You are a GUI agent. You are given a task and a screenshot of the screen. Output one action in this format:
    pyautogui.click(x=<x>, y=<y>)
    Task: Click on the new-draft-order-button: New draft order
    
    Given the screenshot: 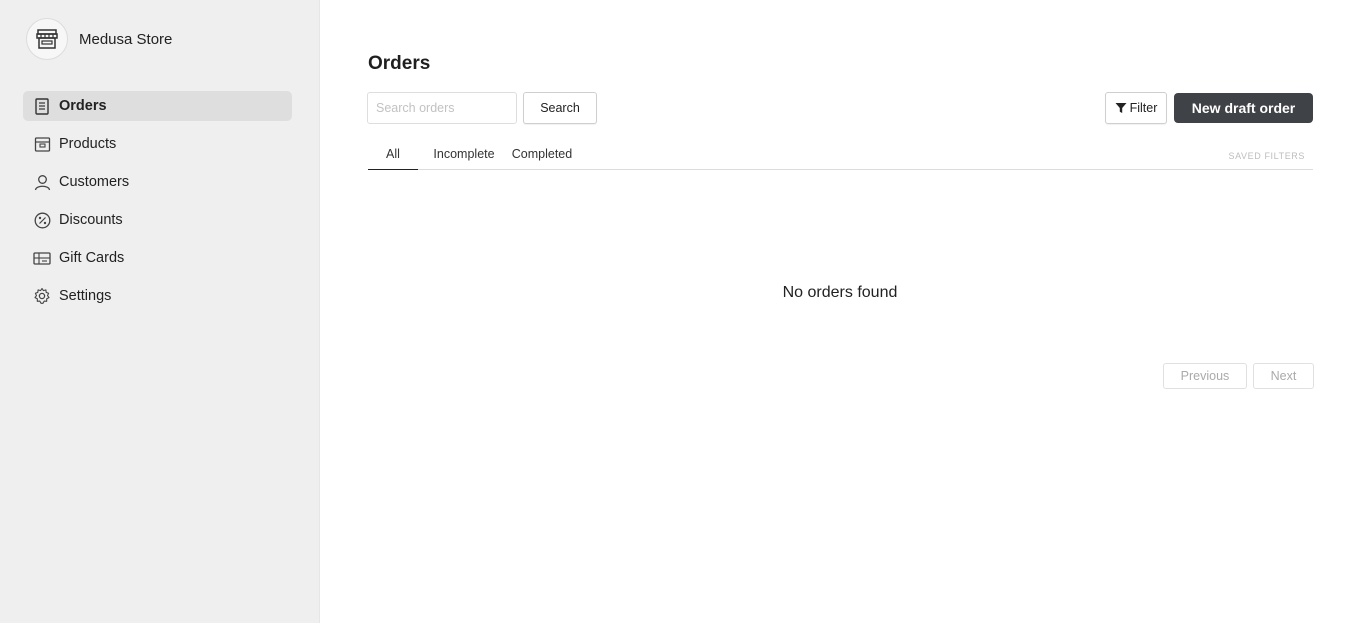 What is the action you would take?
    pyautogui.click(x=1243, y=108)
    